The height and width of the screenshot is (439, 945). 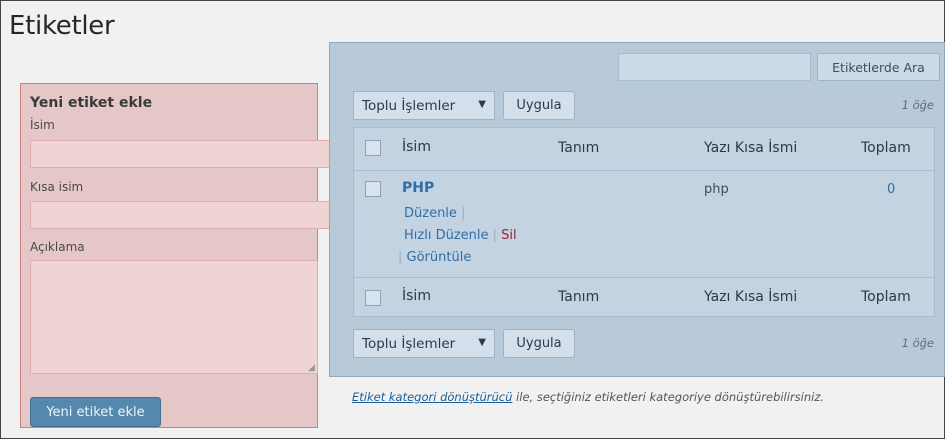 I want to click on view-link: Görüntüle, so click(x=439, y=257).